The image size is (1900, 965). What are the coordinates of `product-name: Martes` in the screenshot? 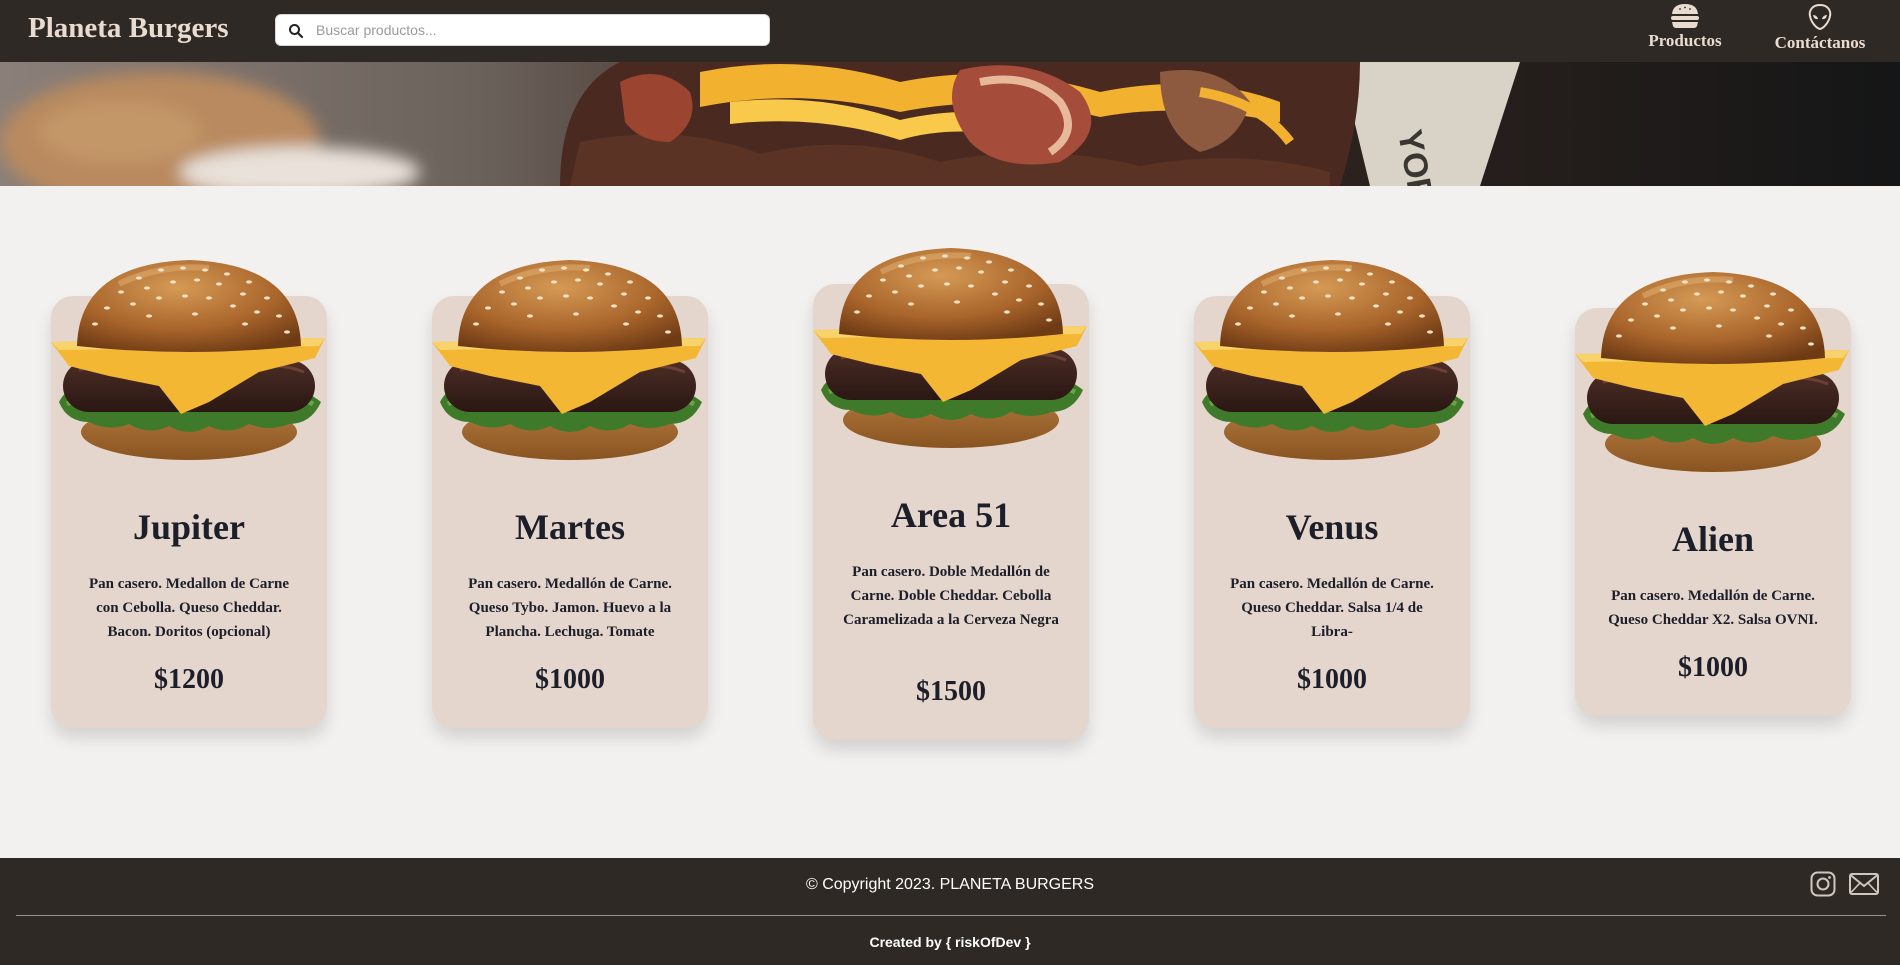 It's located at (570, 527).